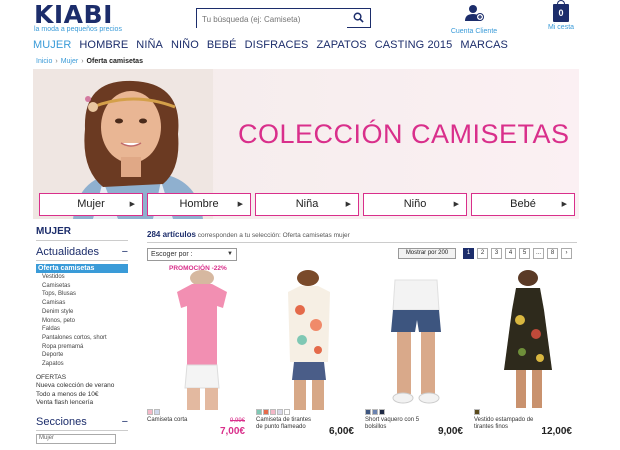 The image size is (620, 450). I want to click on banner-button-nina: Niña ▶, so click(307, 204).